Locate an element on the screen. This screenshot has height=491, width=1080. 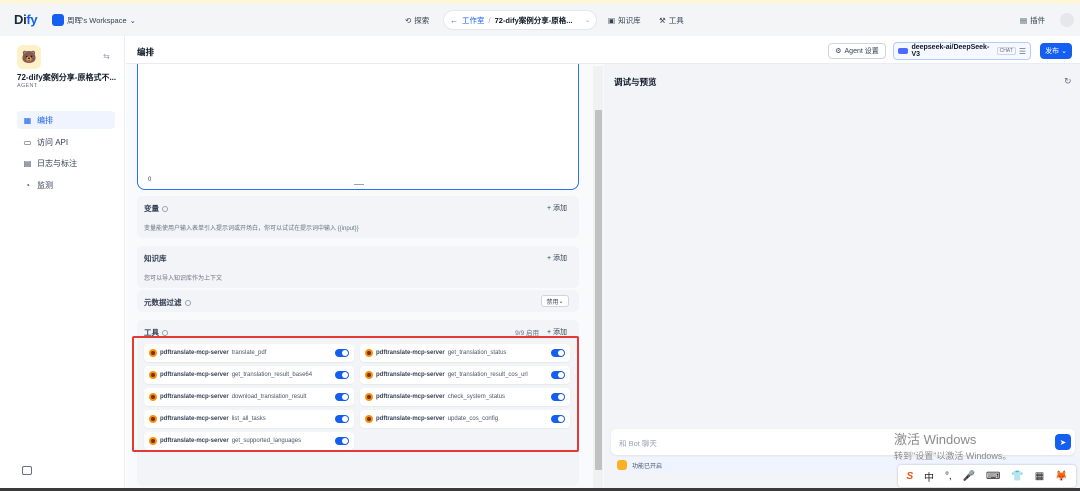
book-icon: ▣ is located at coordinates (612, 20).